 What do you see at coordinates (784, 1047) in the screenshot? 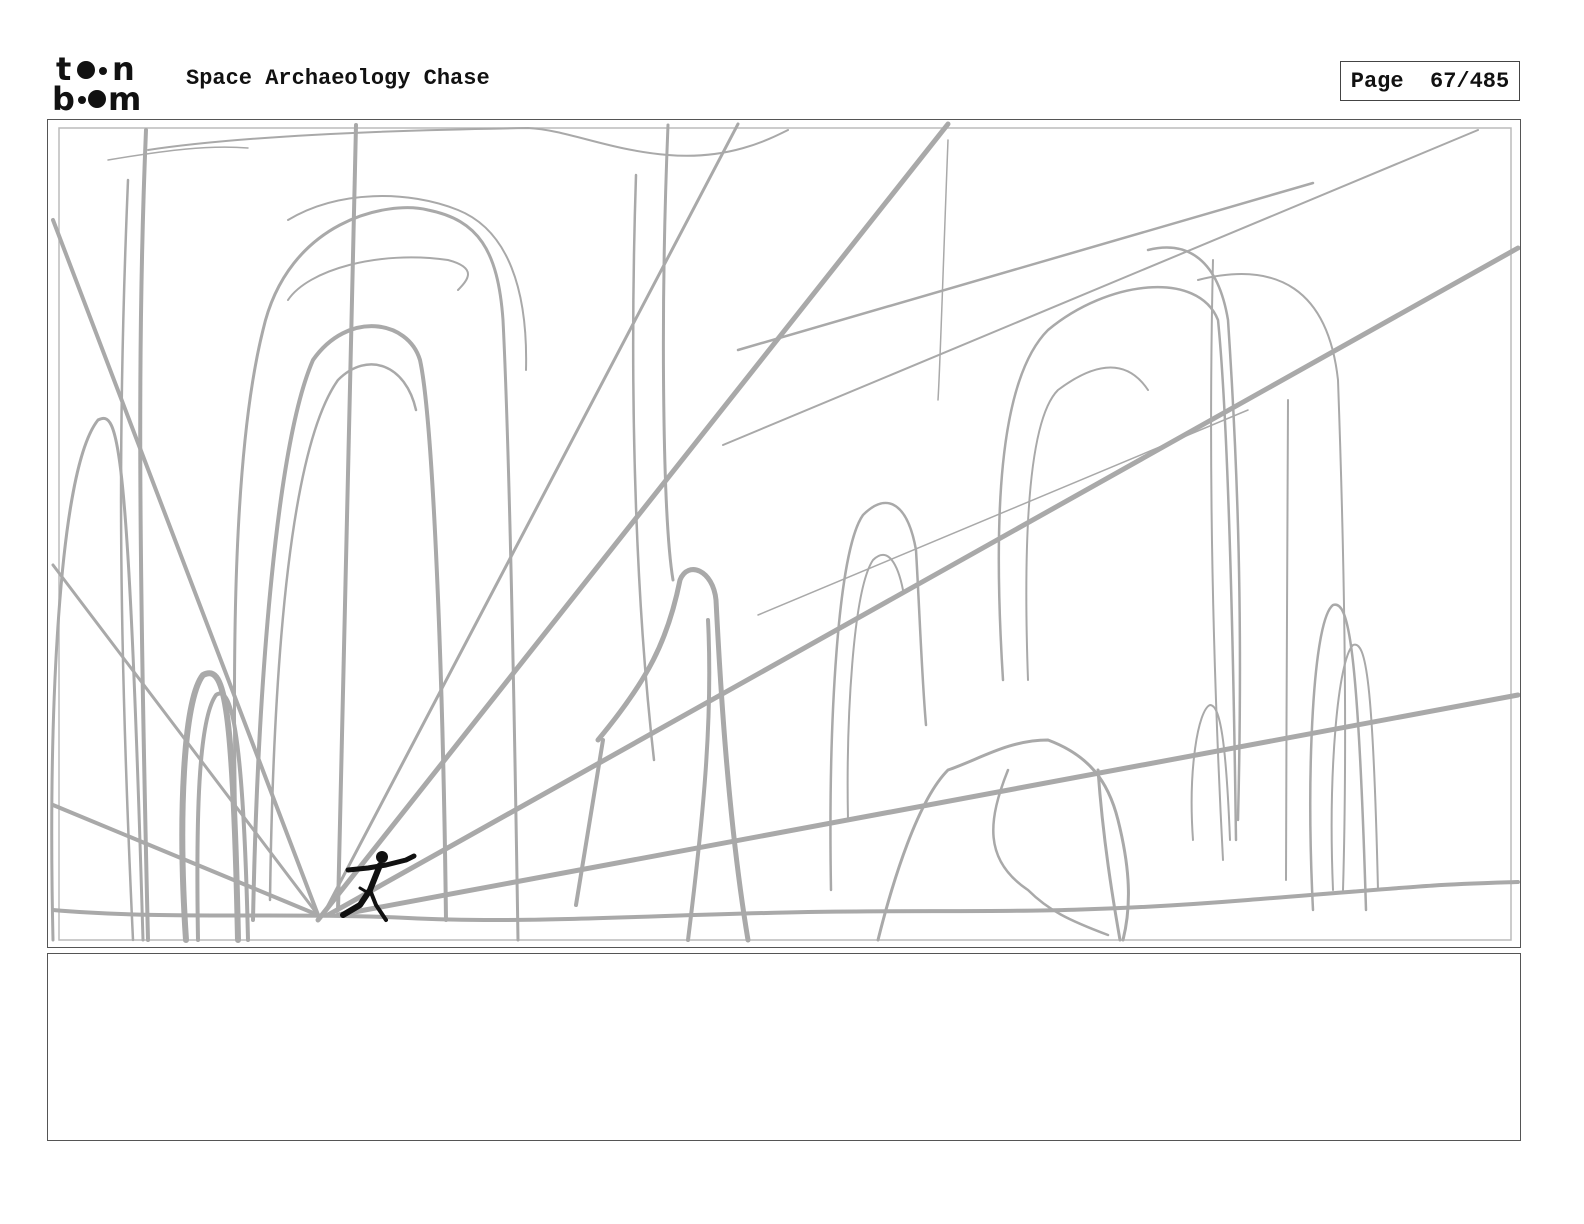
I see `panel-notes-box` at bounding box center [784, 1047].